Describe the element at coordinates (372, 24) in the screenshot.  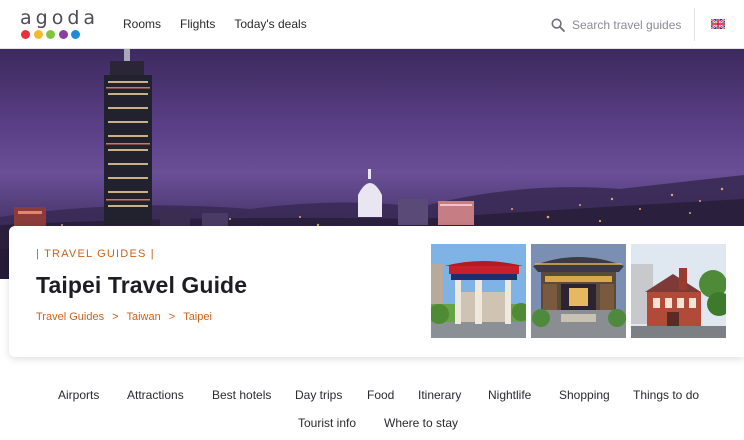
I see `top-header: agoda Rooms Flights Today's deals` at that location.